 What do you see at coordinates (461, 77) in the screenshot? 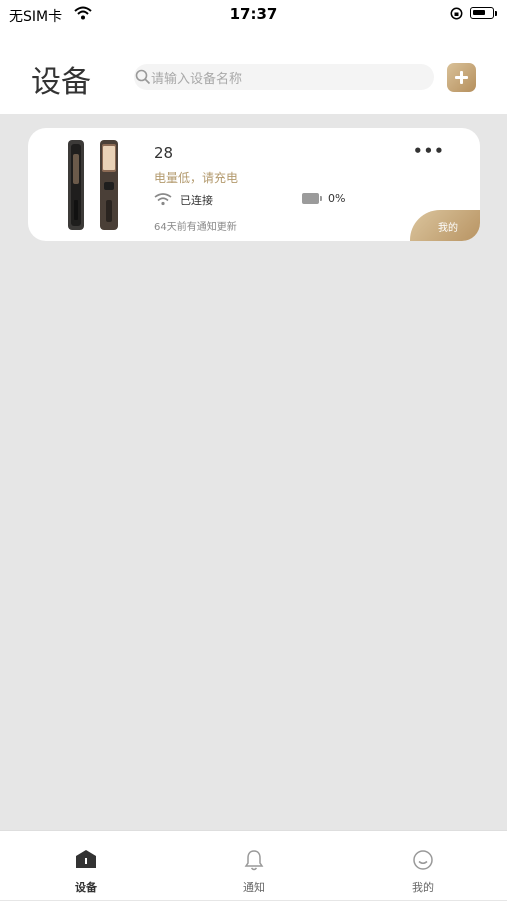
I see `add-device-button` at bounding box center [461, 77].